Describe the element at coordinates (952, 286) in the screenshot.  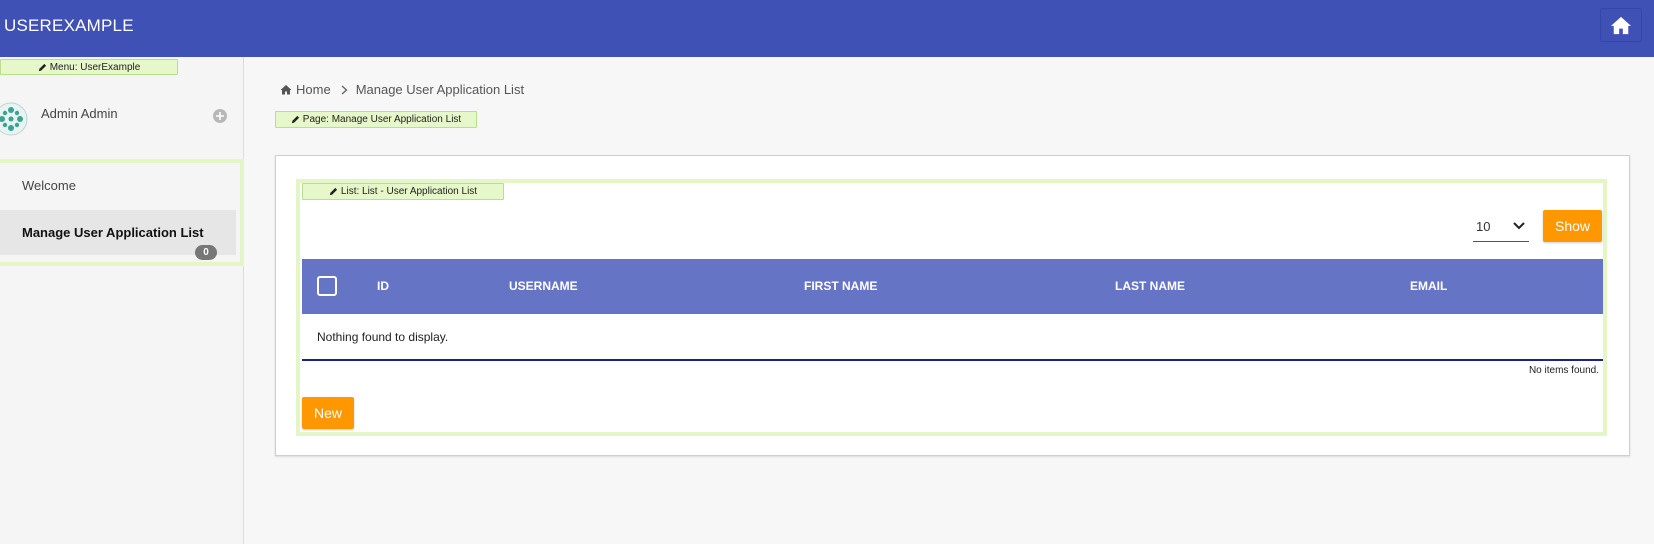
I see `table-header: ID USERNAME FIRST NAME LAST NAME EMAIL` at that location.